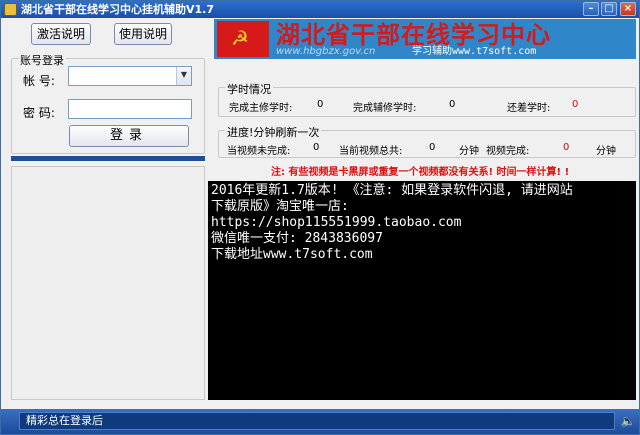 The height and width of the screenshot is (435, 640). I want to click on close-button: ×, so click(628, 9).